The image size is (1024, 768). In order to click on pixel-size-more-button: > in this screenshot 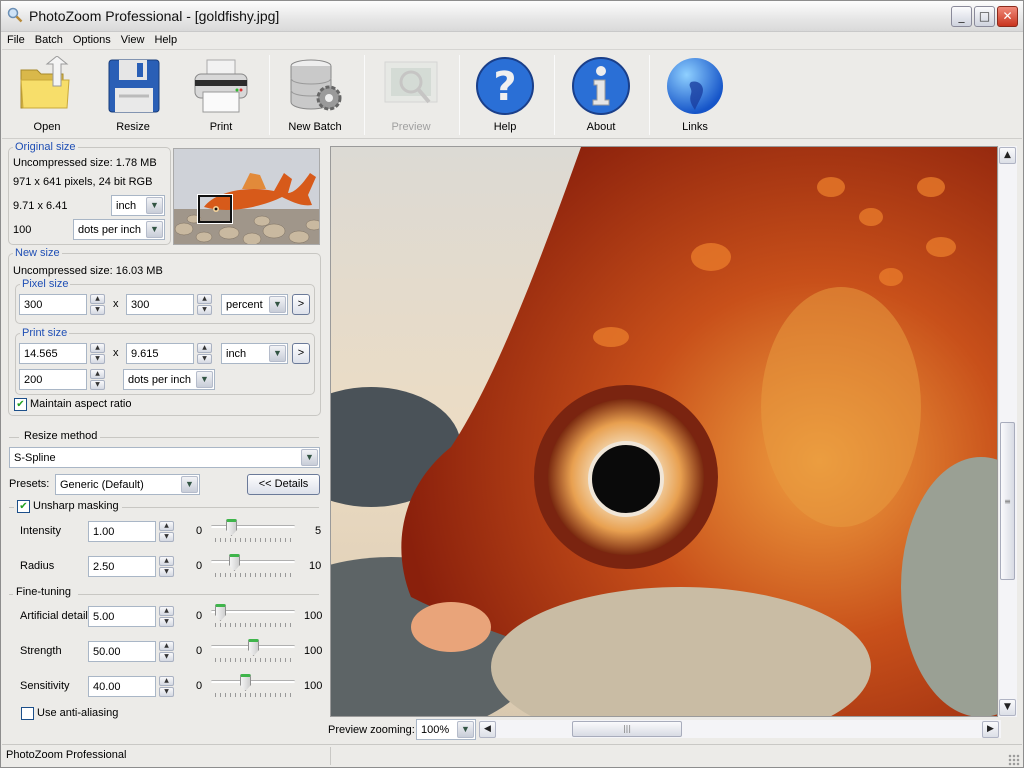, I will do `click(301, 304)`.